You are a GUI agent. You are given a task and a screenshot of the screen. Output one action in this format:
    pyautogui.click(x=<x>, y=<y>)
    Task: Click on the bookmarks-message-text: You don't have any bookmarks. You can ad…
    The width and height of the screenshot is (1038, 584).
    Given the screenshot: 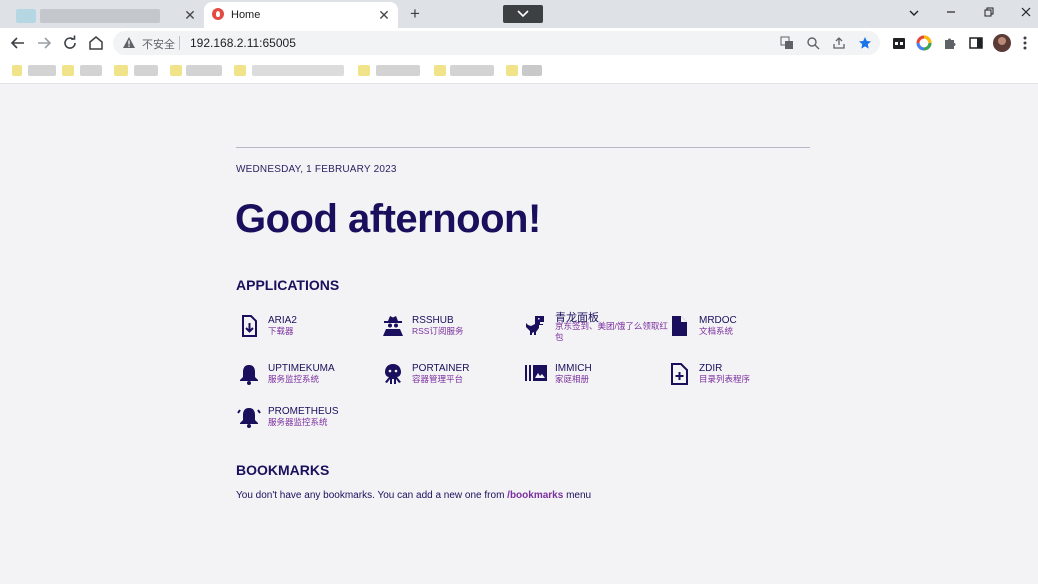 What is the action you would take?
    pyautogui.click(x=372, y=495)
    